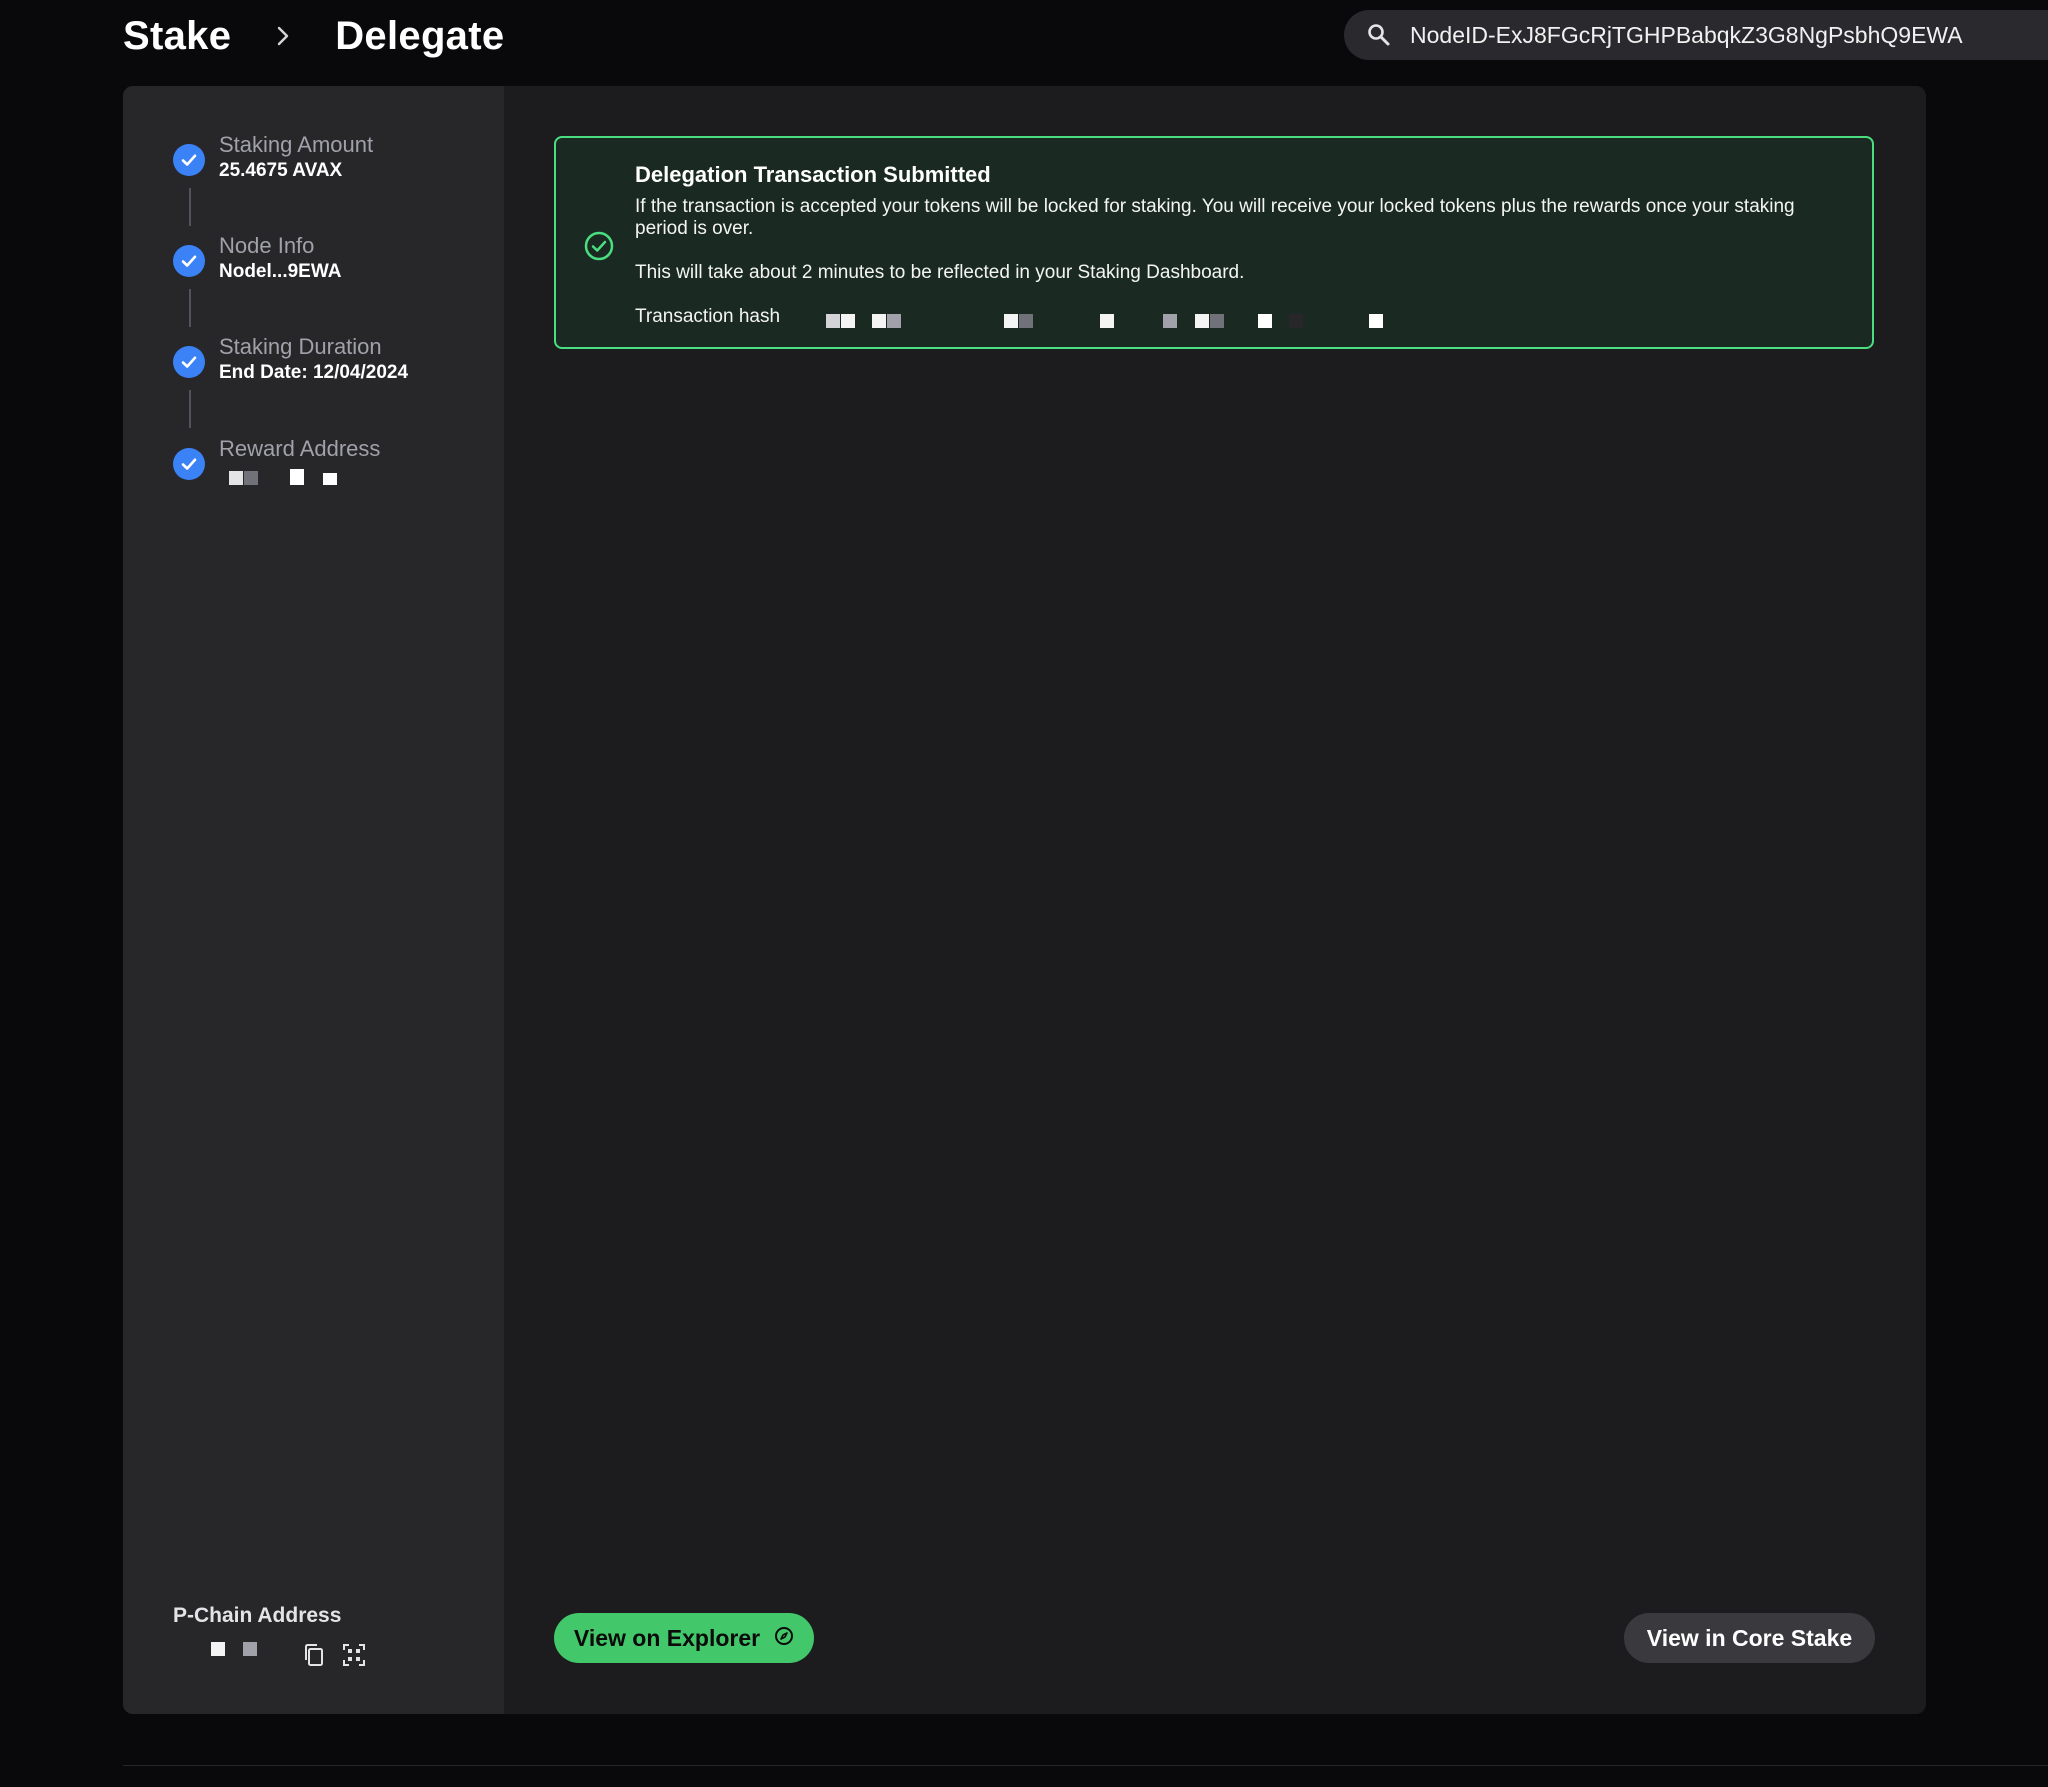 Image resolution: width=2048 pixels, height=1787 pixels. What do you see at coordinates (420, 35) in the screenshot?
I see `page-title: Delegate` at bounding box center [420, 35].